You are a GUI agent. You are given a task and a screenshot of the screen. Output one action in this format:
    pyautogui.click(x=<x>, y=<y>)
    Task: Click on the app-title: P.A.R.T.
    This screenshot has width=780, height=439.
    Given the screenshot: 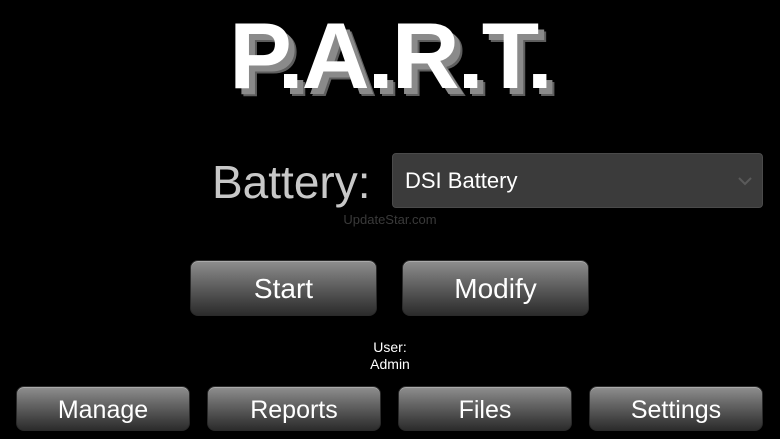 What is the action you would take?
    pyautogui.click(x=391, y=55)
    